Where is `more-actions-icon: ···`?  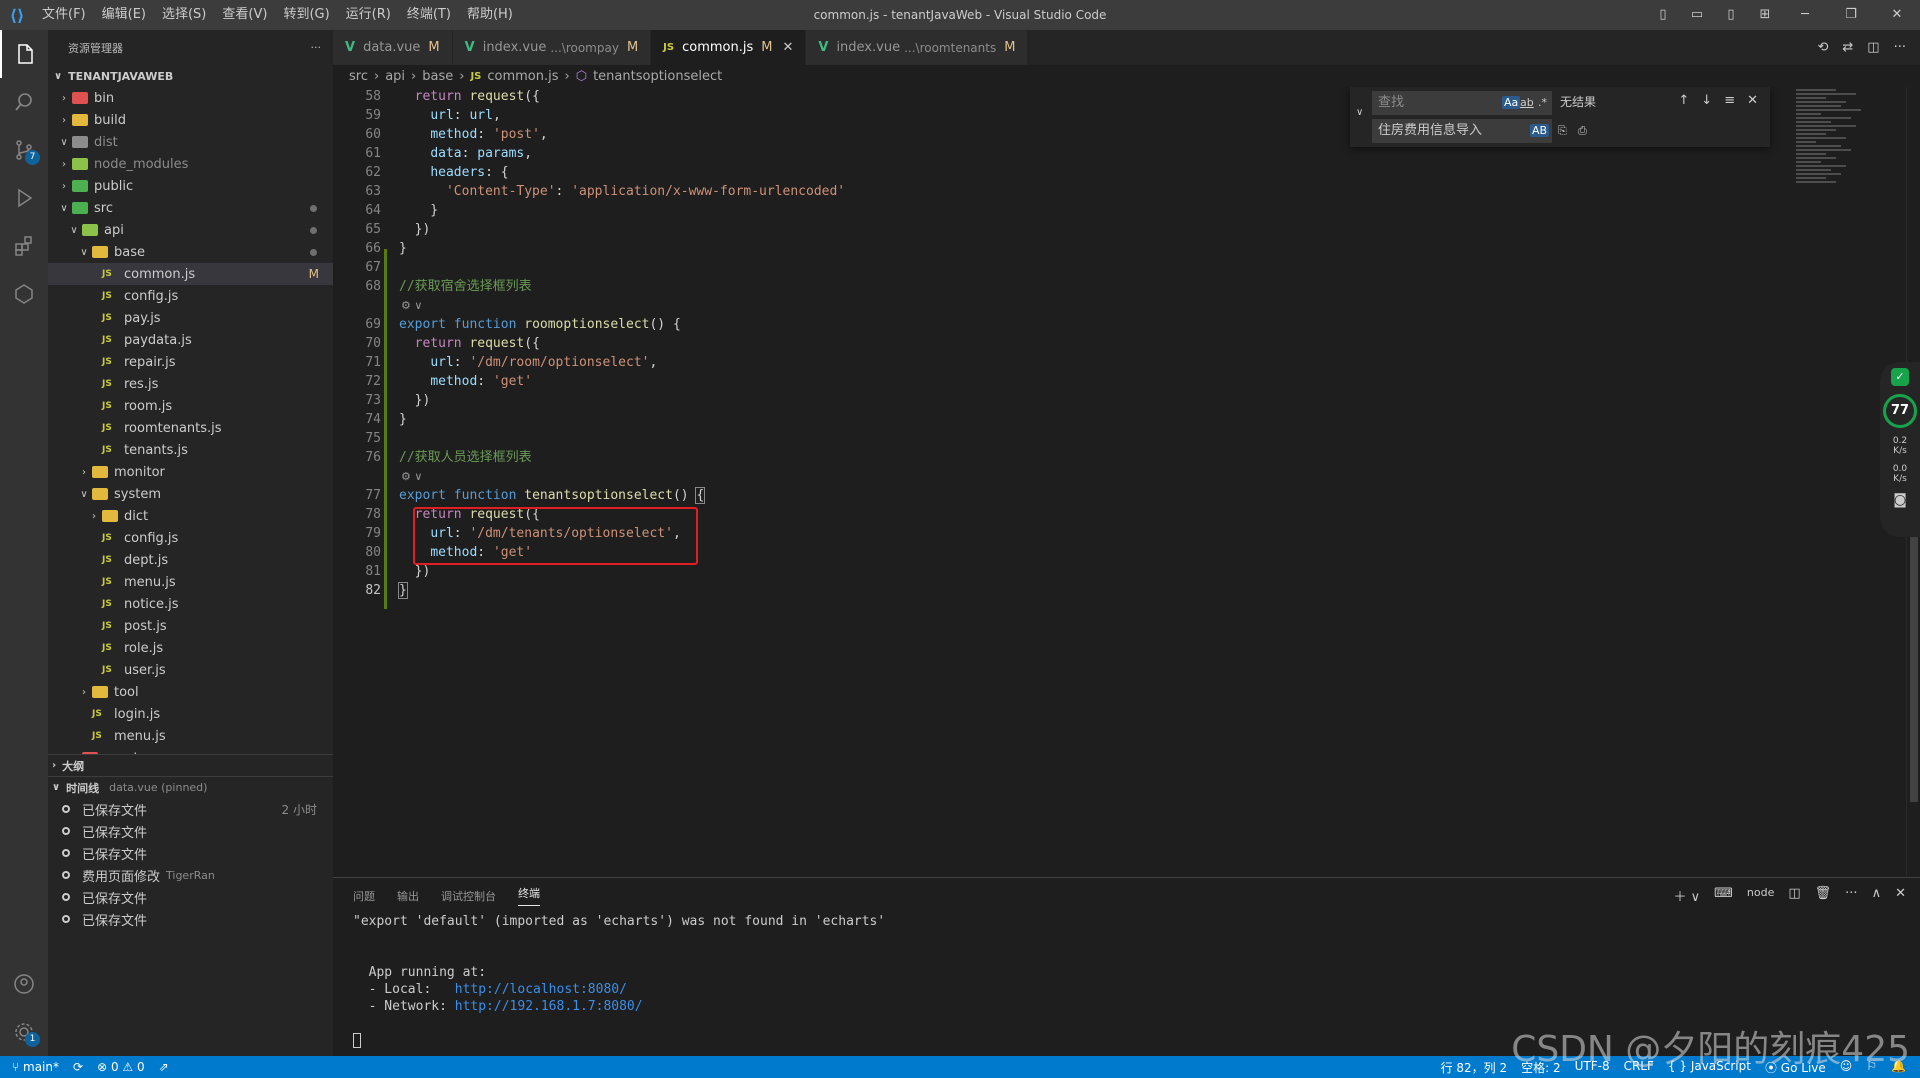 more-actions-icon: ··· is located at coordinates (1851, 895).